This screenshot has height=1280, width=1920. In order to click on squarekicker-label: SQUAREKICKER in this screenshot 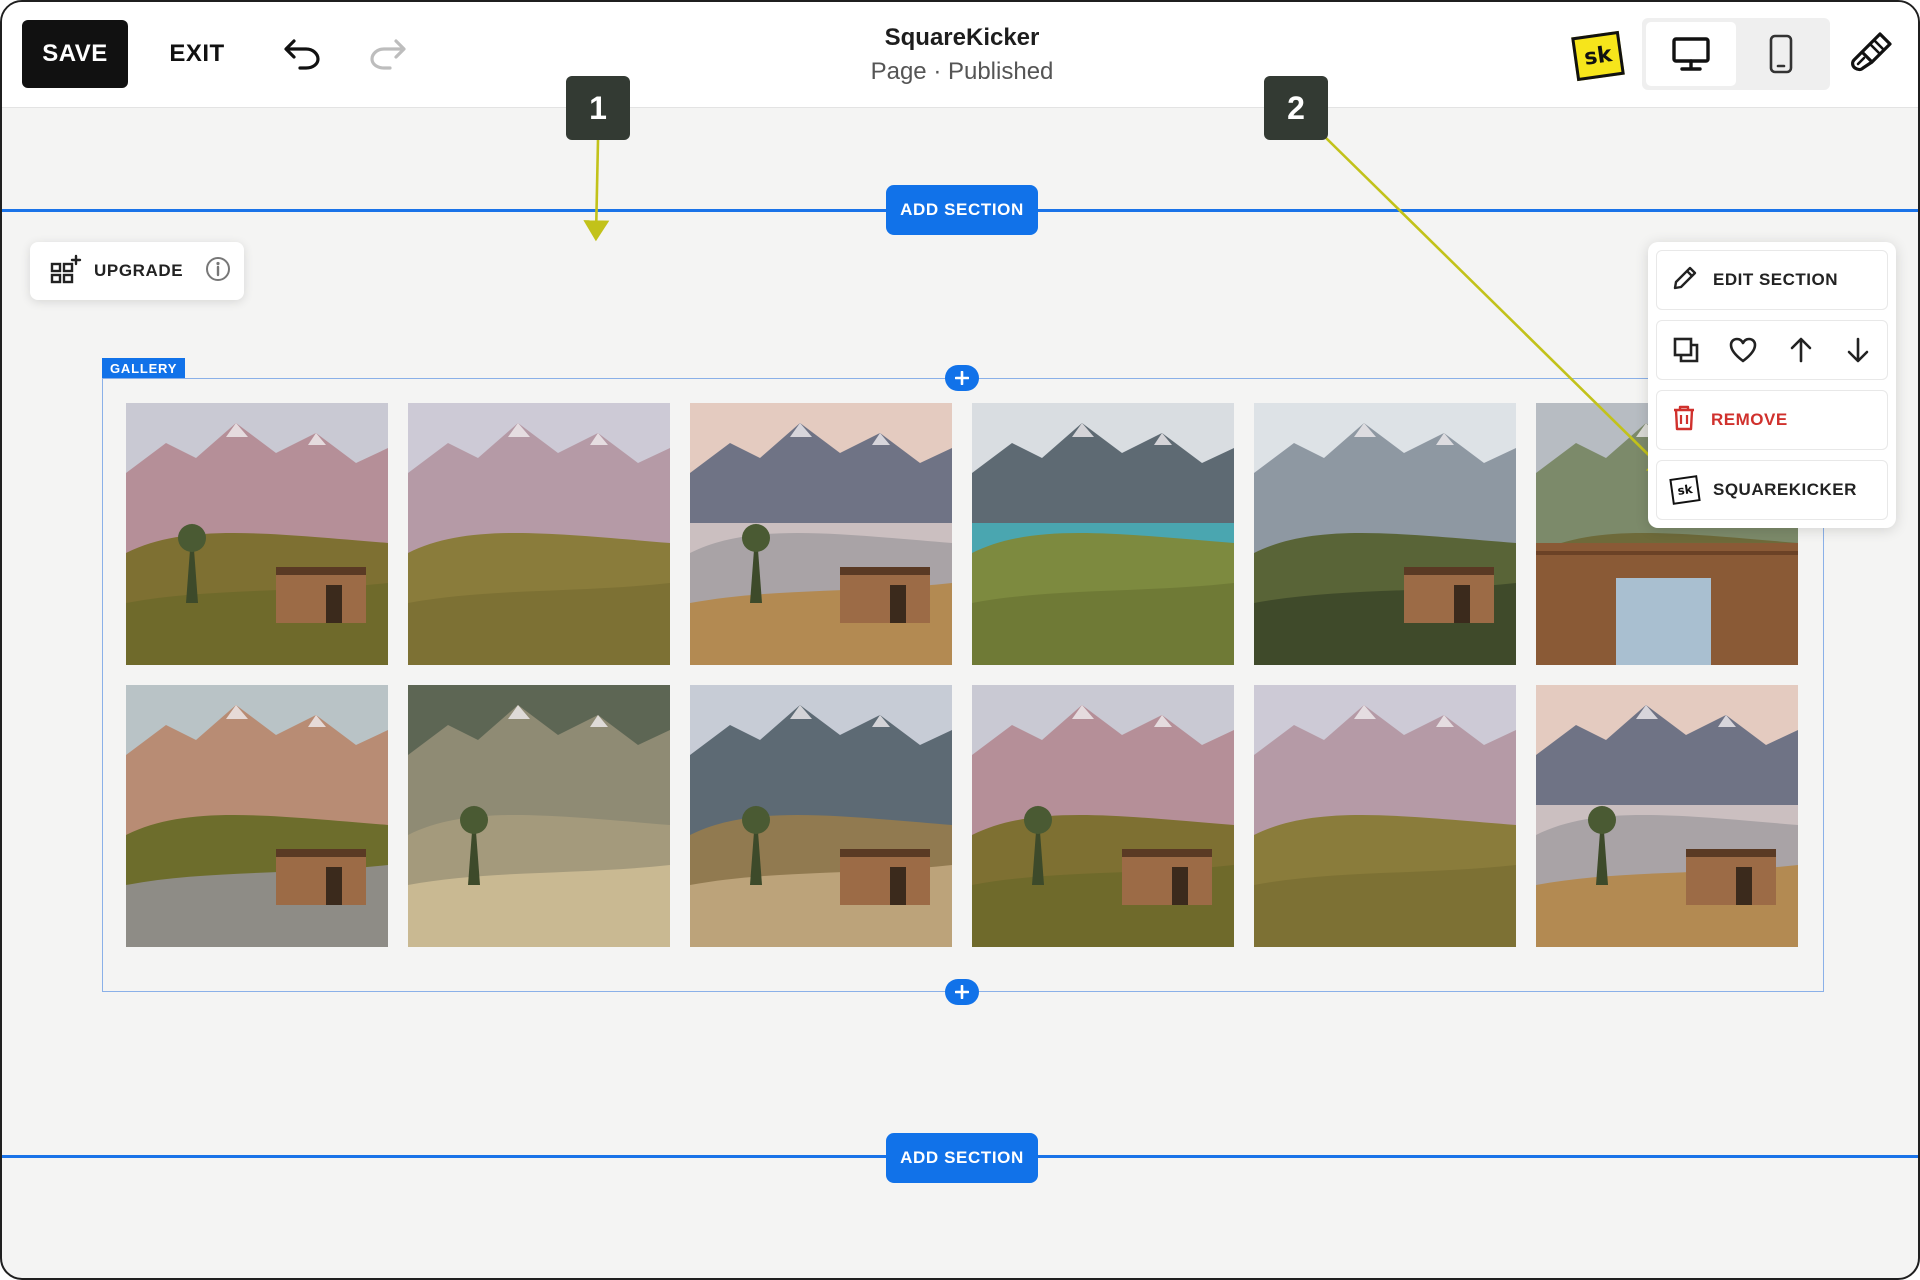, I will do `click(1785, 489)`.